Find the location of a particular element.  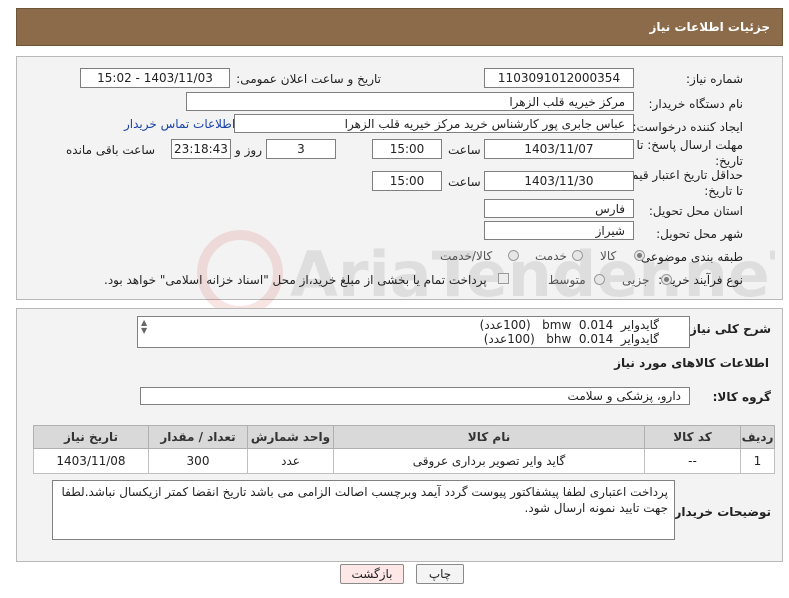

reply-deadline-label: مهلت ارسال پاسخ: تا تاریخ: is located at coordinates (689, 153).